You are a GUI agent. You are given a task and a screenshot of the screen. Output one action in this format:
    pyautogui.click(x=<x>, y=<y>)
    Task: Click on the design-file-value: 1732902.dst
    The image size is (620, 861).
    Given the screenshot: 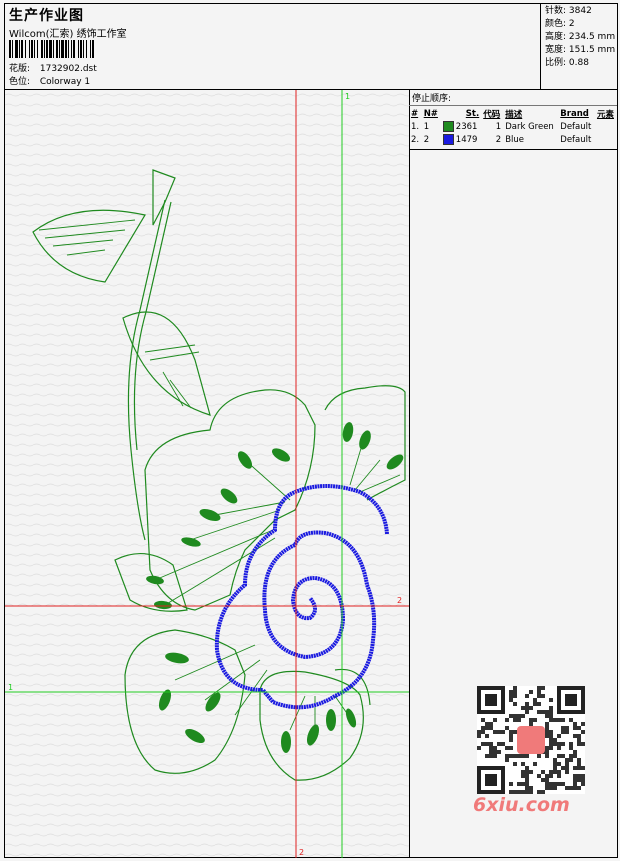 What is the action you would take?
    pyautogui.click(x=68, y=69)
    